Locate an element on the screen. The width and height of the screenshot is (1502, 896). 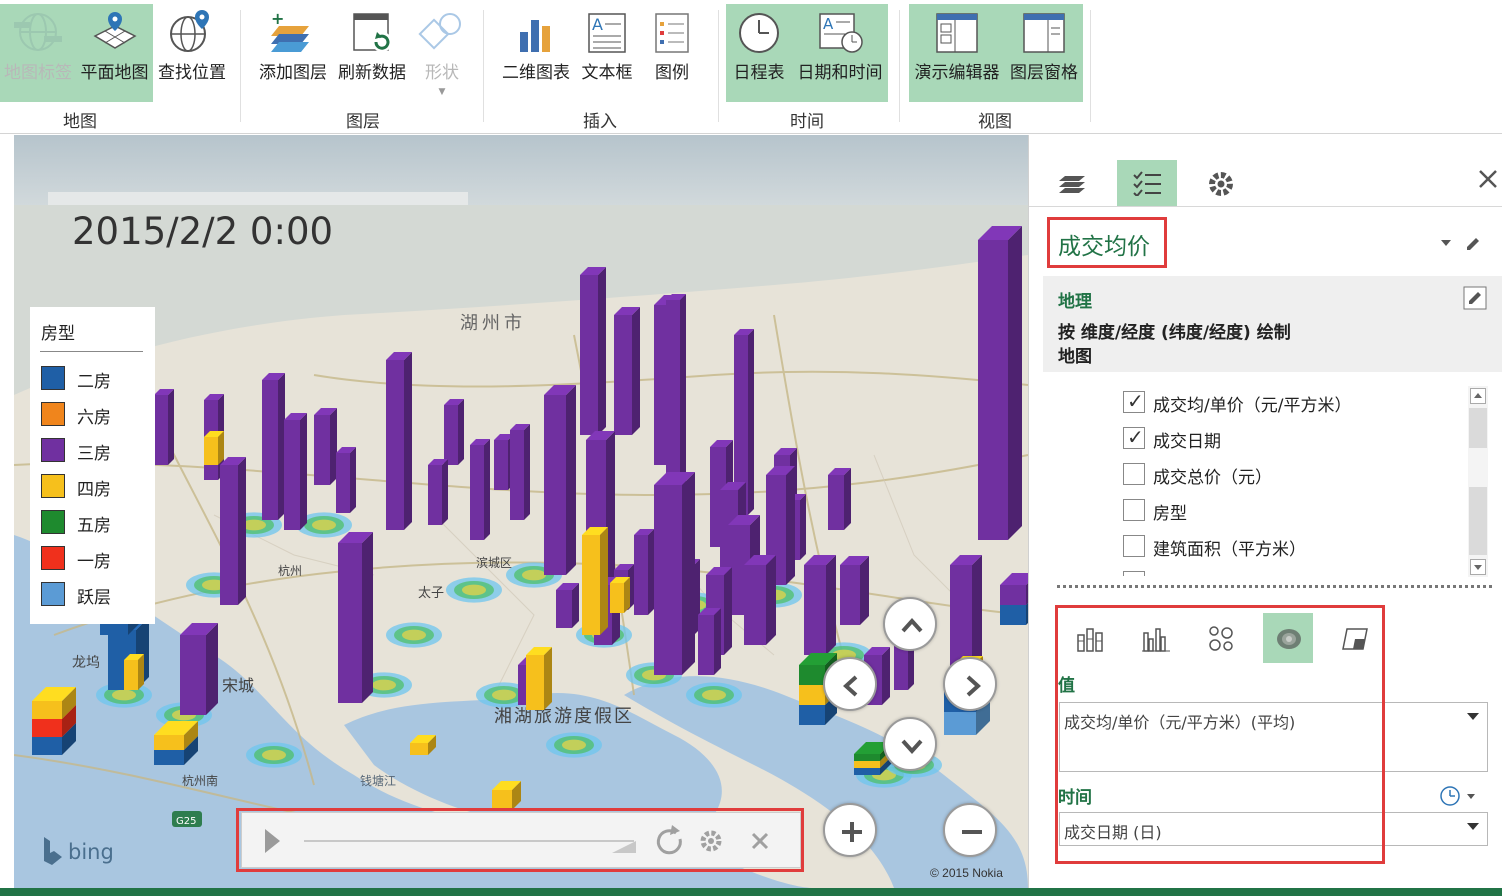
legend-button: 图例 is located at coordinates (672, 53).